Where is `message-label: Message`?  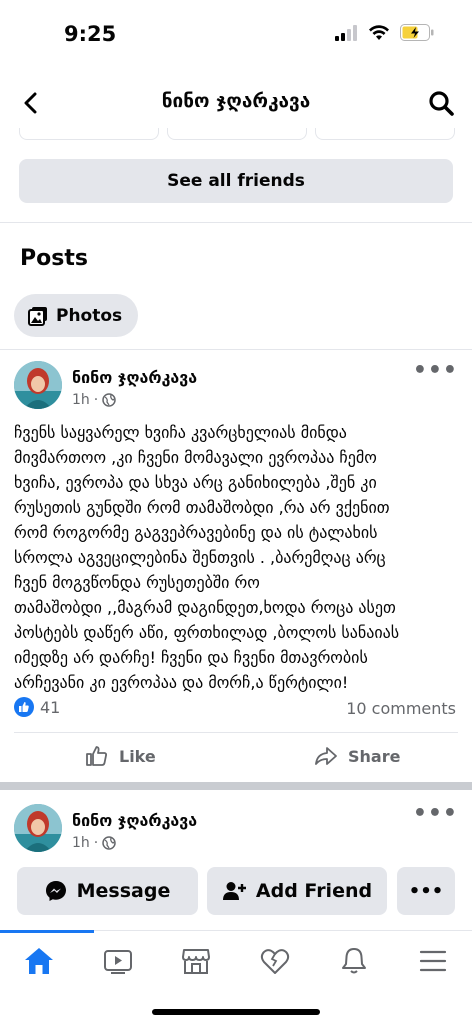 message-label: Message is located at coordinates (123, 891).